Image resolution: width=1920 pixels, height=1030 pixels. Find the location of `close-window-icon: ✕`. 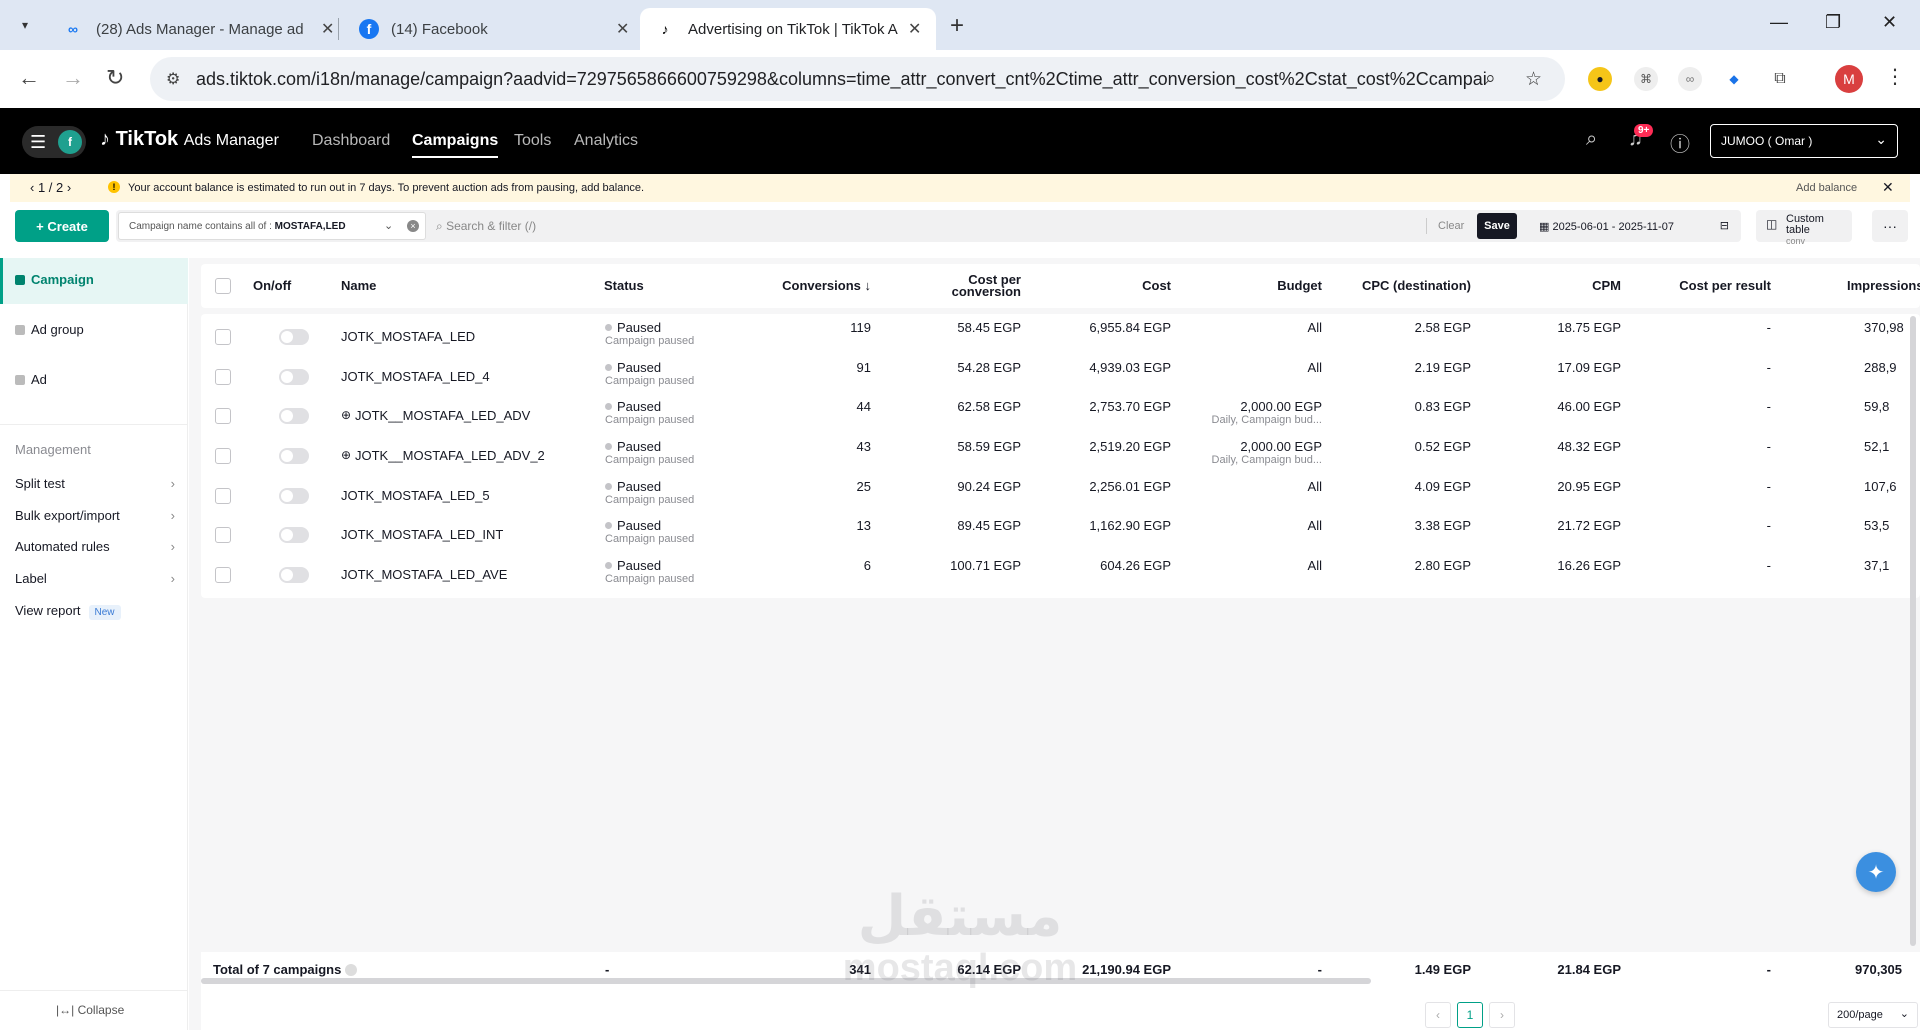

close-window-icon: ✕ is located at coordinates (1889, 22).